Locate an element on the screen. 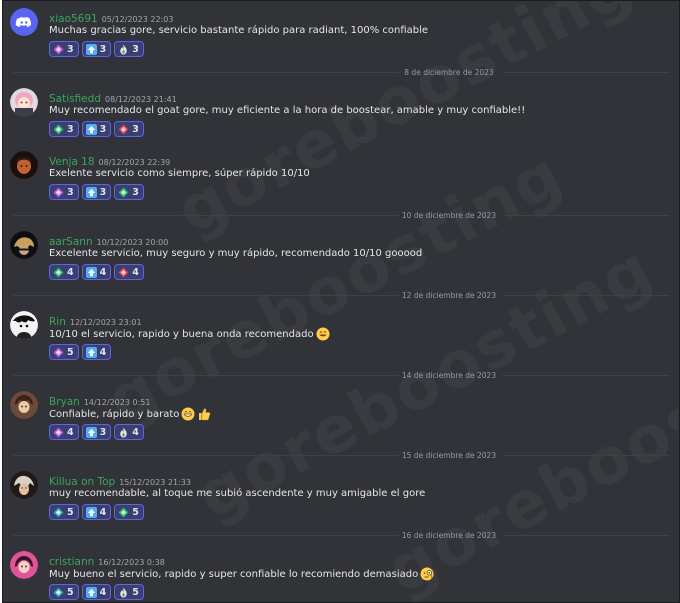 The image size is (680, 603). timestamp: 08/12/2023 21:41 is located at coordinates (141, 99).